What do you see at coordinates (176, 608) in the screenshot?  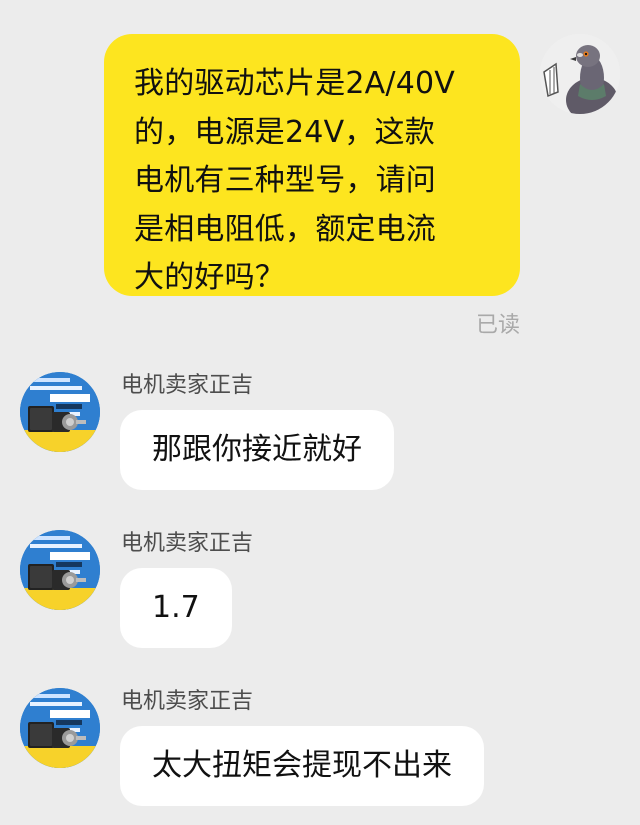 I see `incoming-message-bubble: 1.7` at bounding box center [176, 608].